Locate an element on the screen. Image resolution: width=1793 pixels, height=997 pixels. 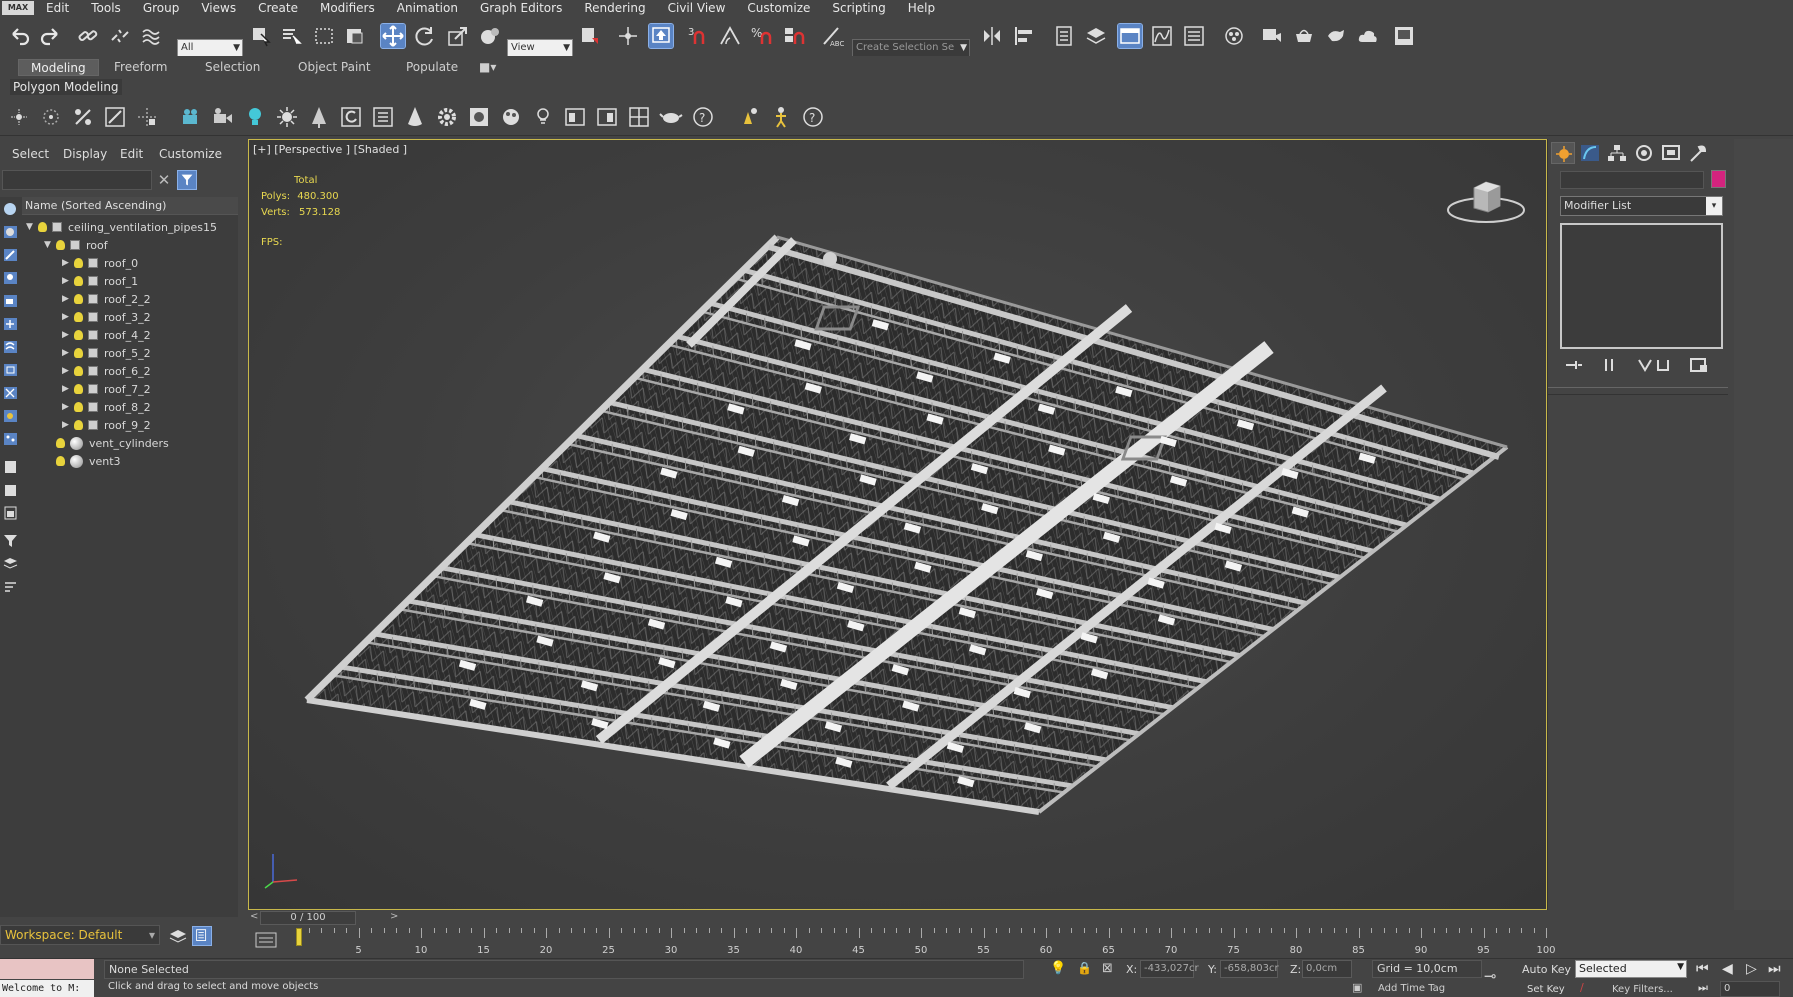
workspace-selector: Workspace: Default ▾ is located at coordinates (80, 935).